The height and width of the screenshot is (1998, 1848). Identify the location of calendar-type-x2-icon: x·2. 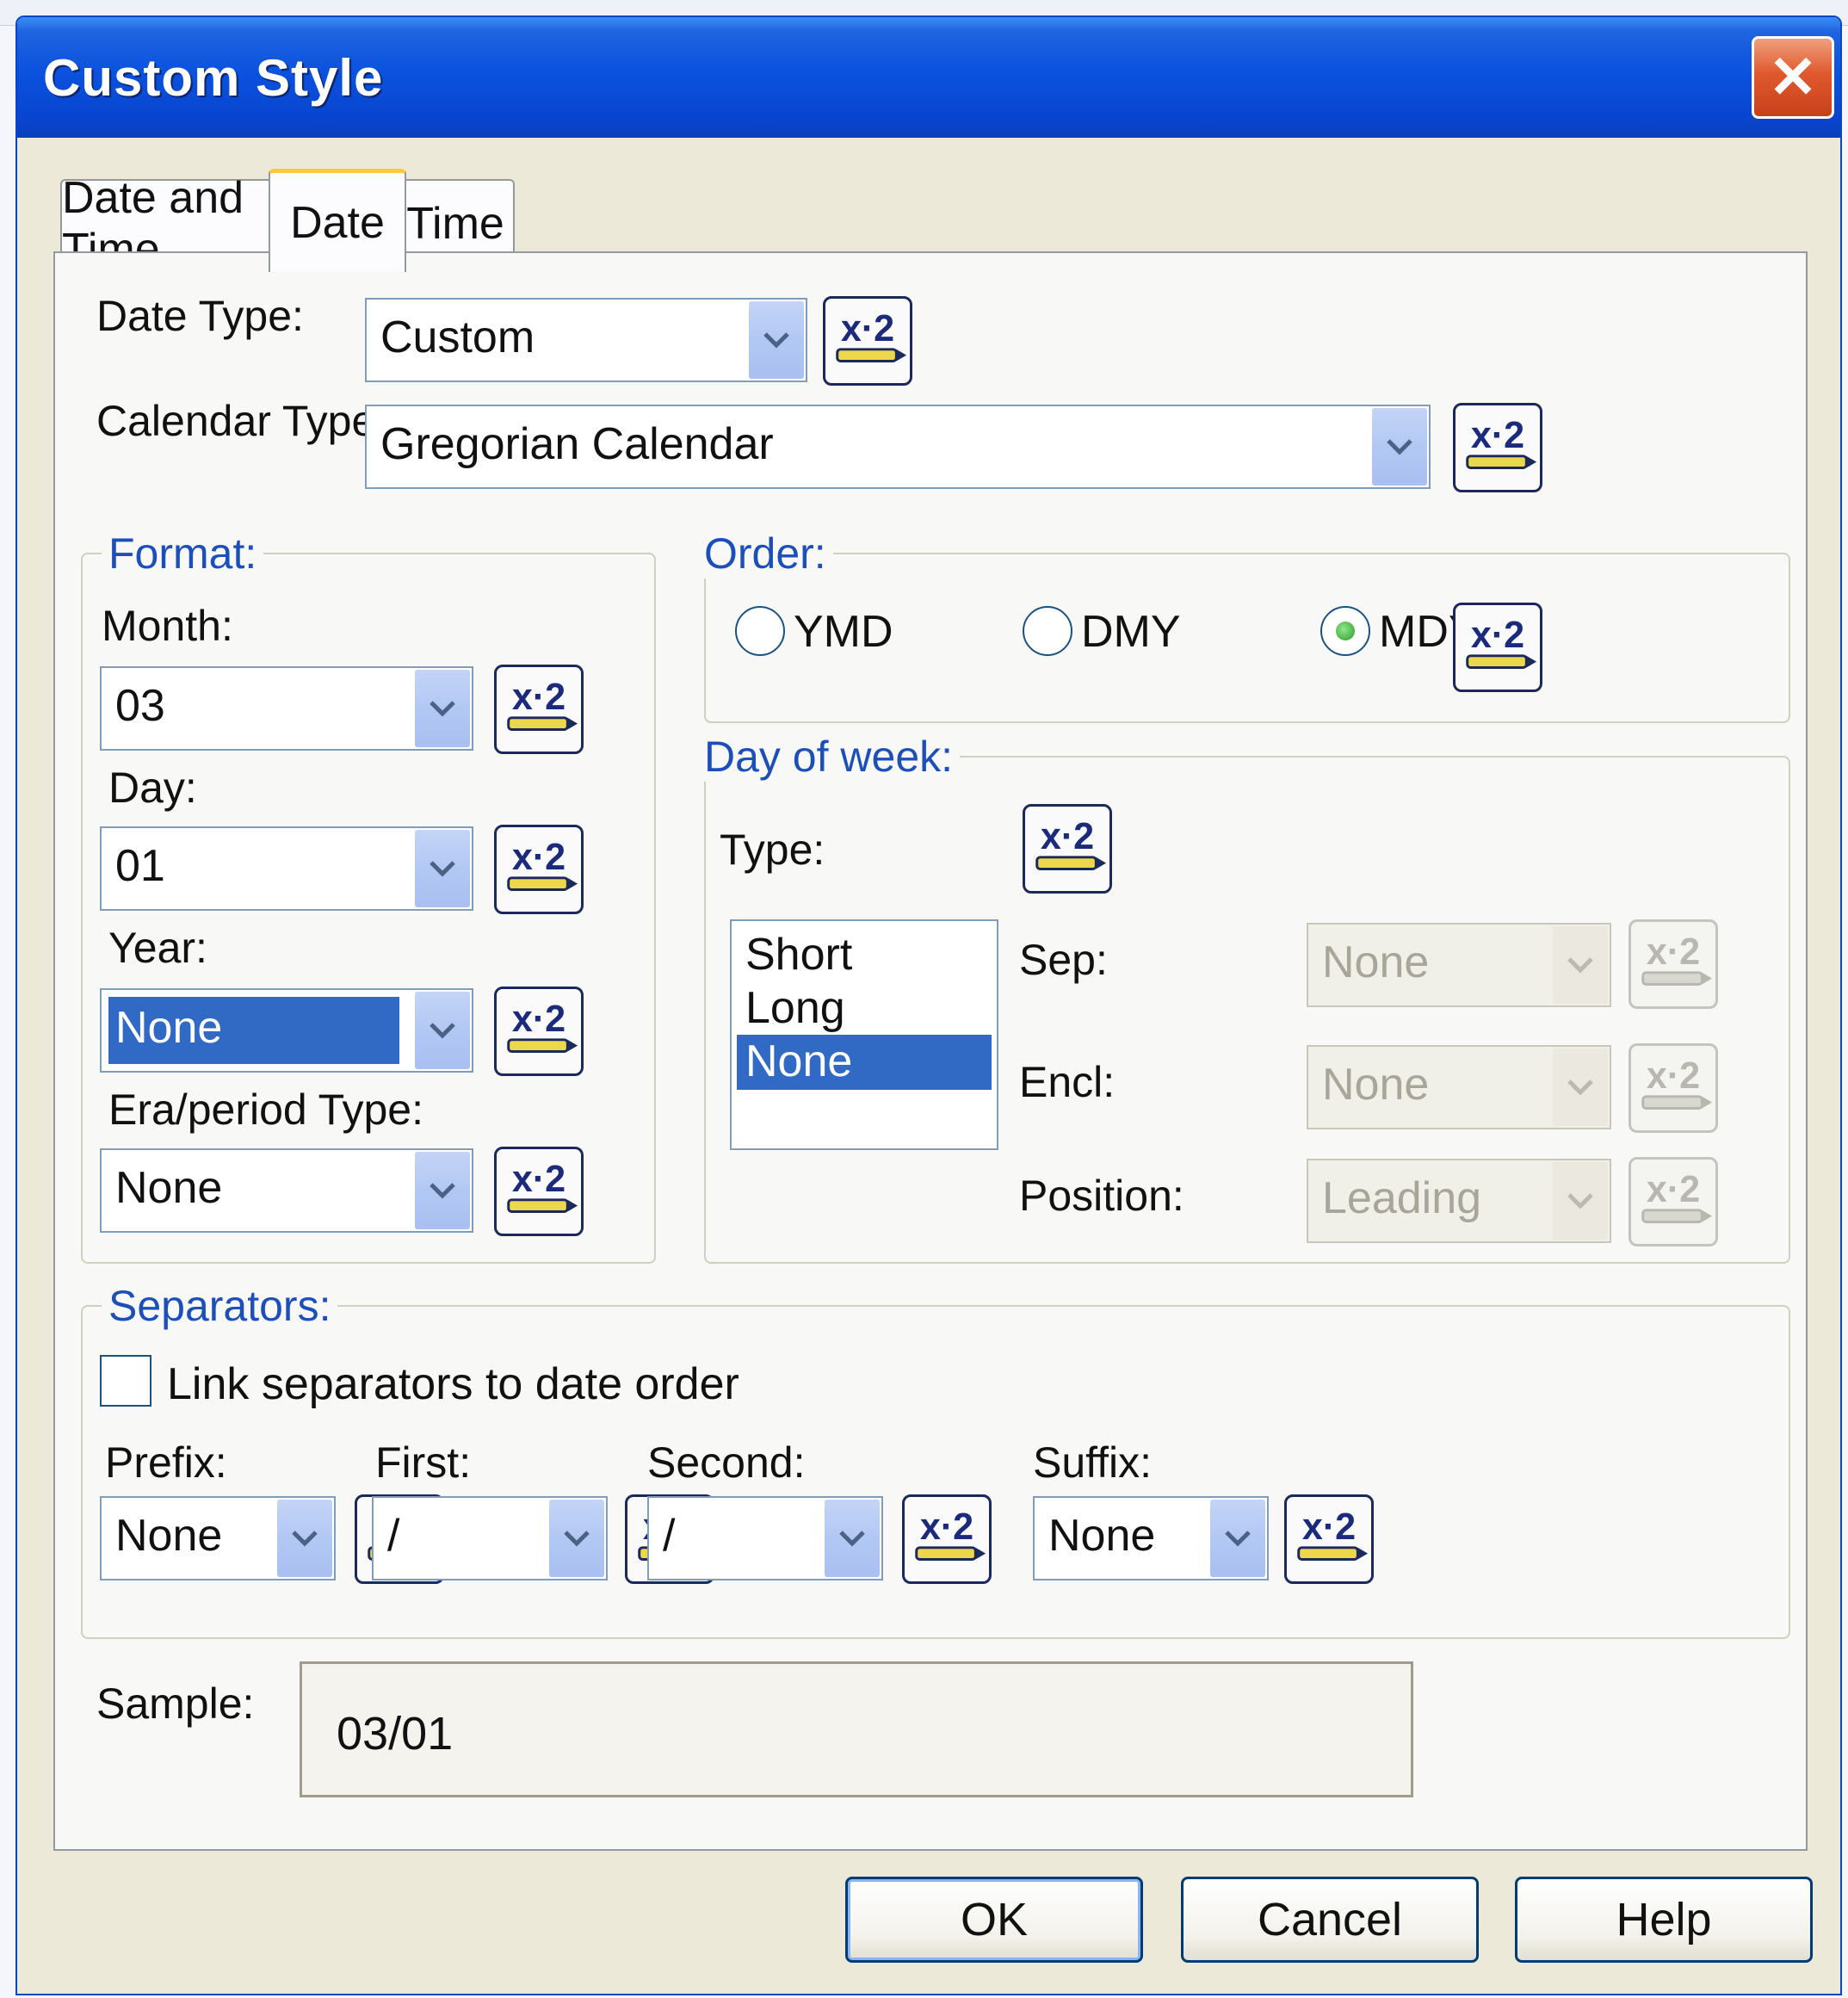
(1497, 447).